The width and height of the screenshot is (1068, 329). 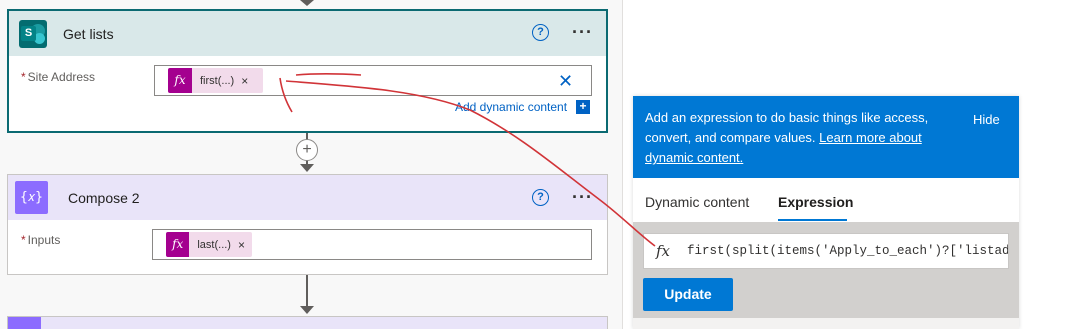 I want to click on annotation-underline, so click(x=328, y=74).